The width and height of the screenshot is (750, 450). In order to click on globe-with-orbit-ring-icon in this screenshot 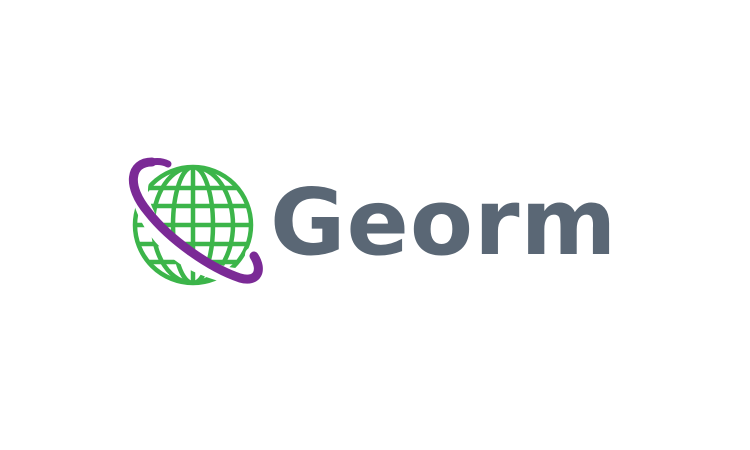, I will do `click(195, 221)`.